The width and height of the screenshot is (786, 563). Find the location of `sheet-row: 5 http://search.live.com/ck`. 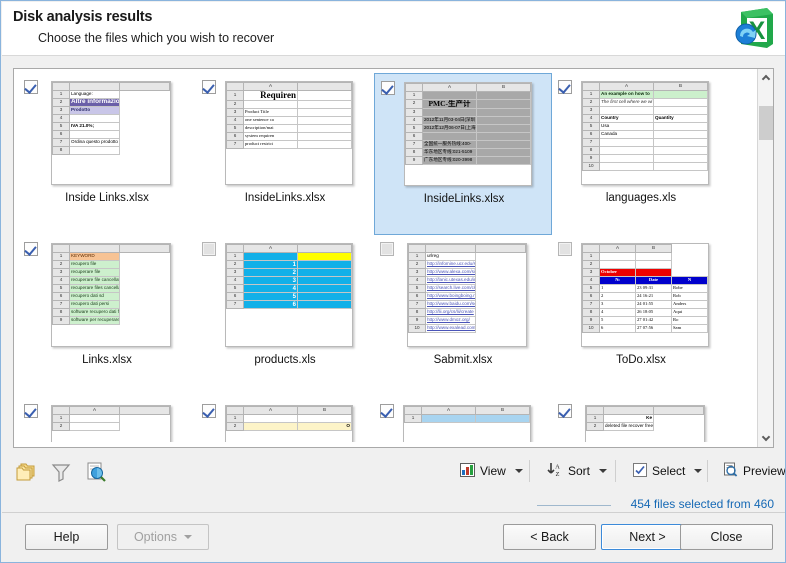

sheet-row: 5 http://search.live.com/ck is located at coordinates (467, 288).